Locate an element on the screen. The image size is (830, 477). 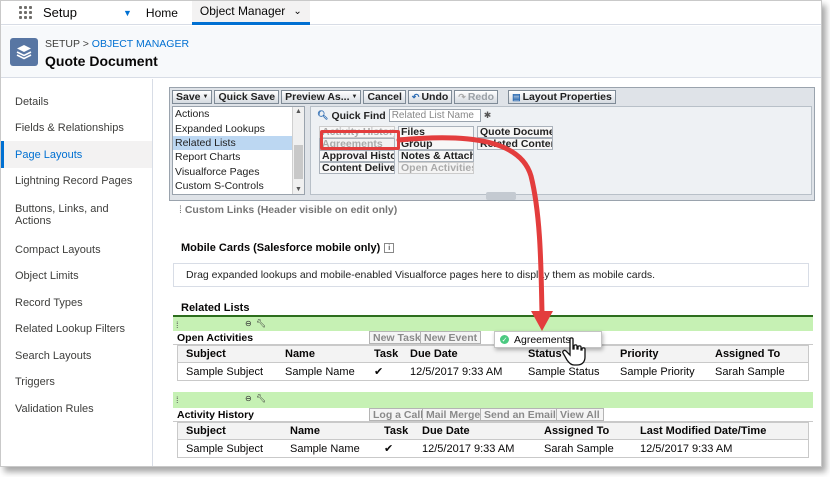
nav-tab-label: Object Manager is located at coordinates (242, 11).